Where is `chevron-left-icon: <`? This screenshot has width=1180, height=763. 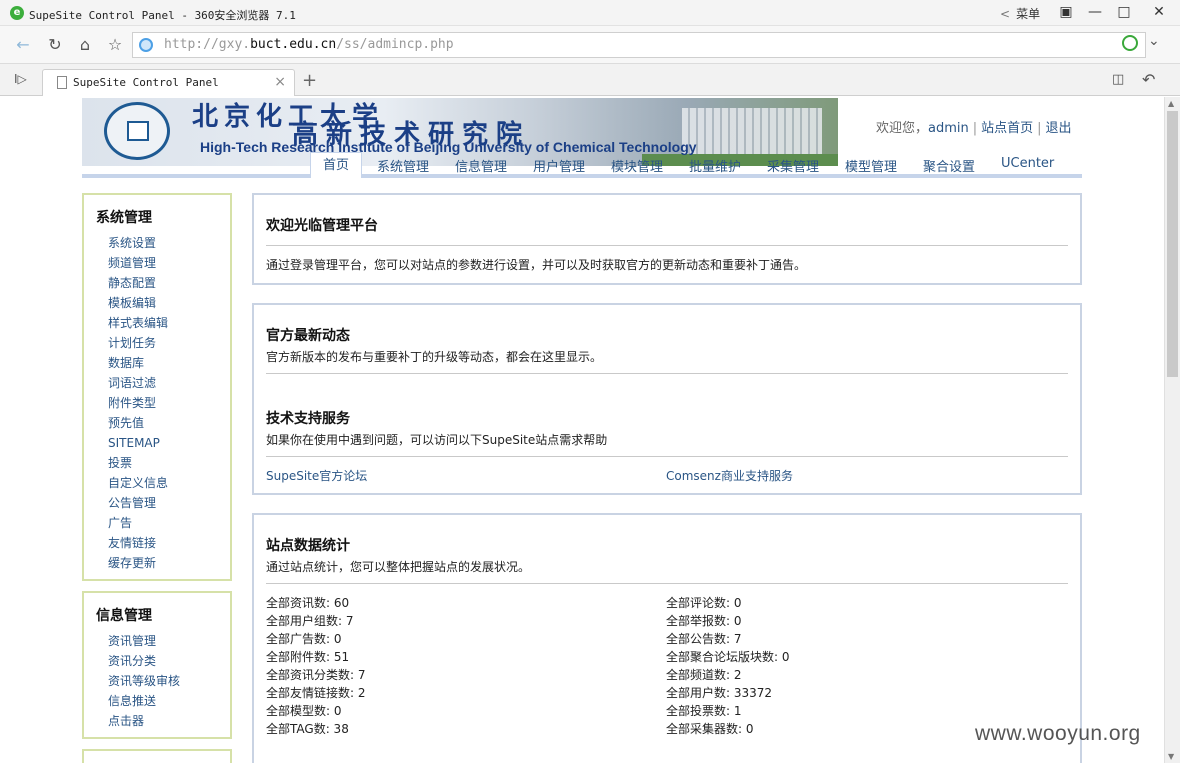
chevron-left-icon: < is located at coordinates (1005, 14).